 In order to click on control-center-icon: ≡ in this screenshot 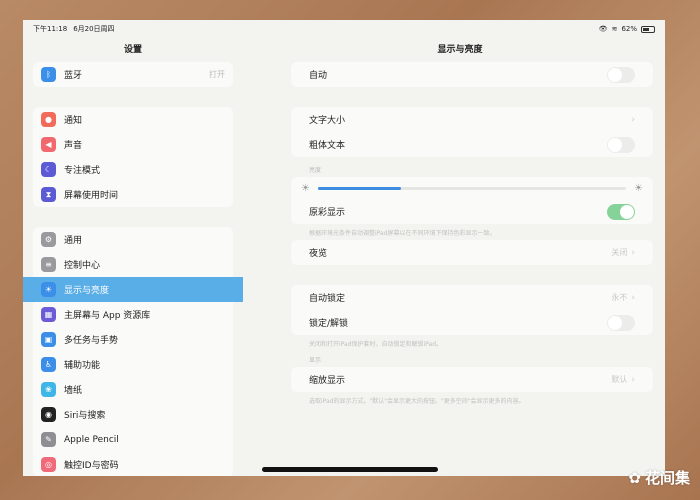, I will do `click(48, 264)`.